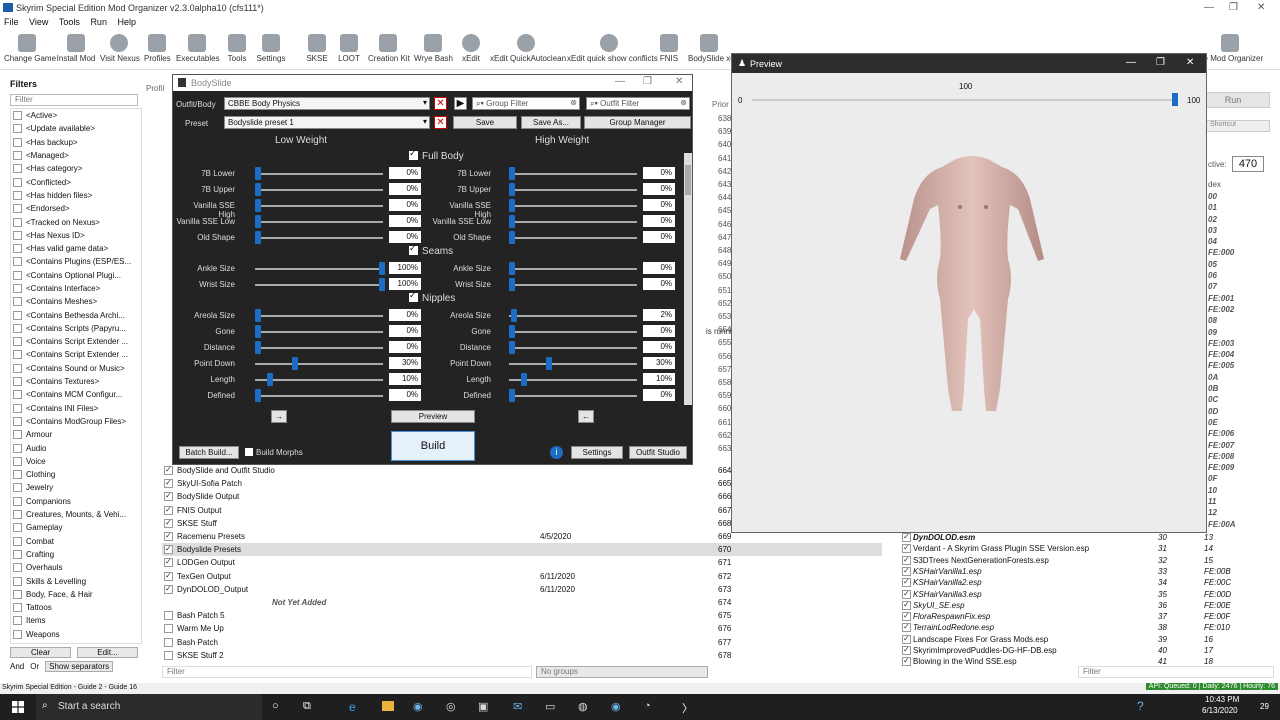  I want to click on filter-item: <Has Nexus ID>, so click(76, 235).